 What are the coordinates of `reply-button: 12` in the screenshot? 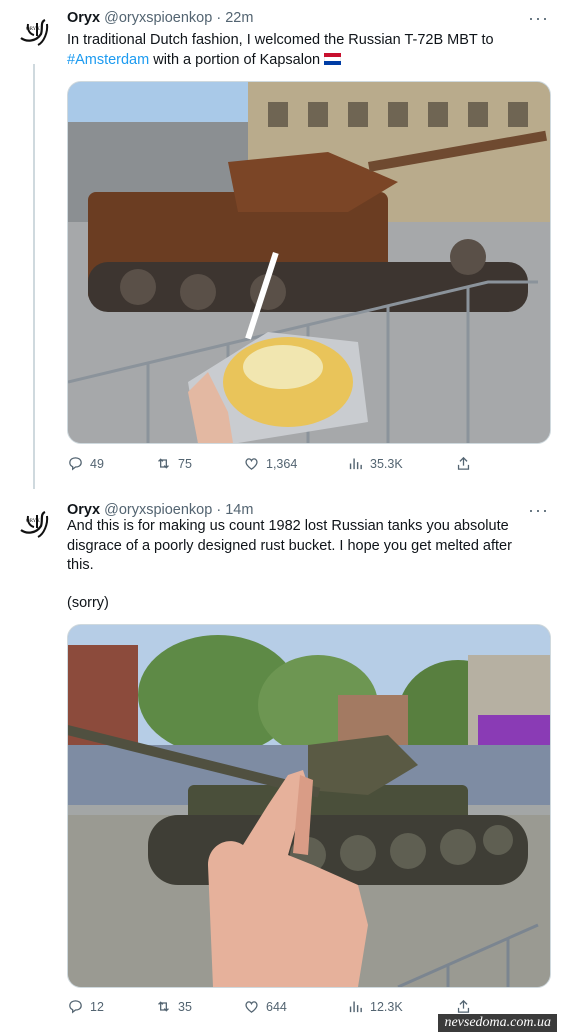 It's located at (85, 1006).